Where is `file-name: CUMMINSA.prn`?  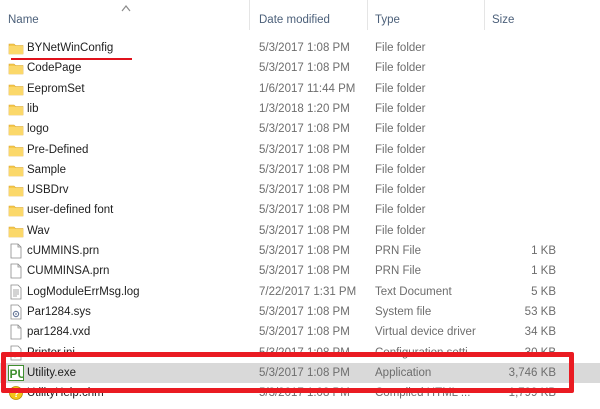
file-name: CUMMINSA.prn is located at coordinates (68, 271).